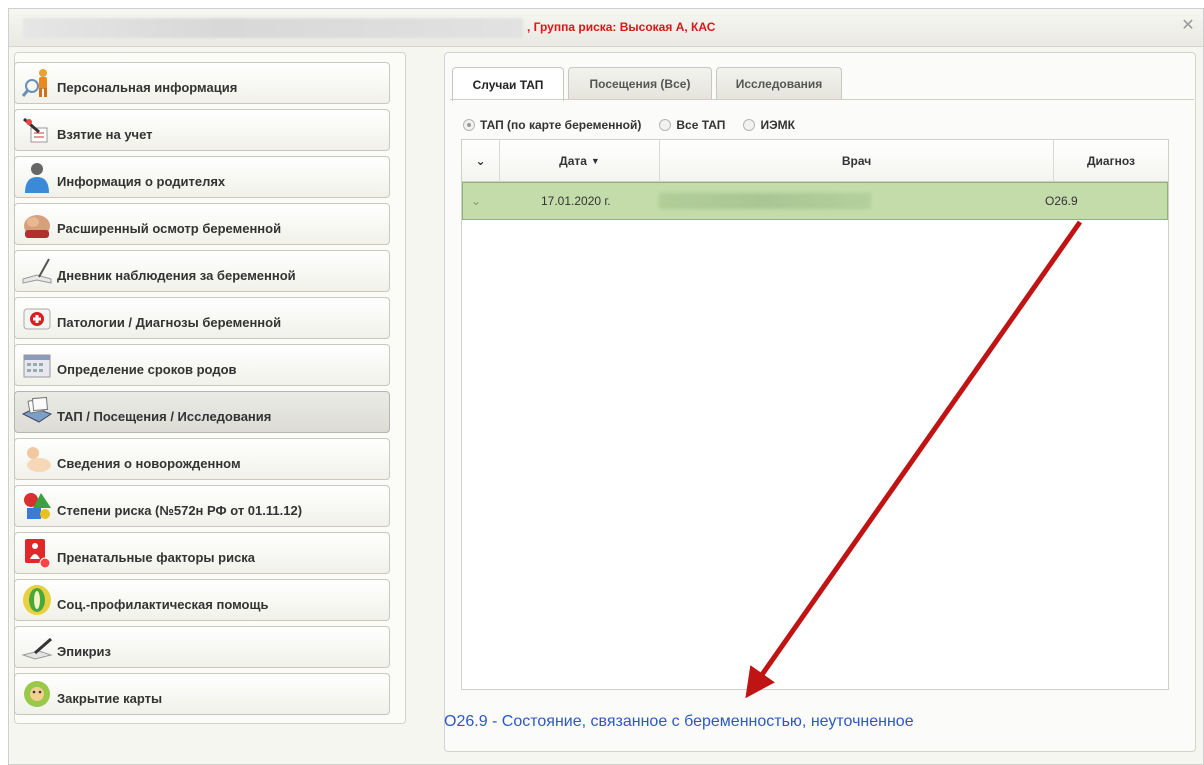 This screenshot has height=765, width=1204. I want to click on cell-diagnosis: O26.9, so click(1061, 201).